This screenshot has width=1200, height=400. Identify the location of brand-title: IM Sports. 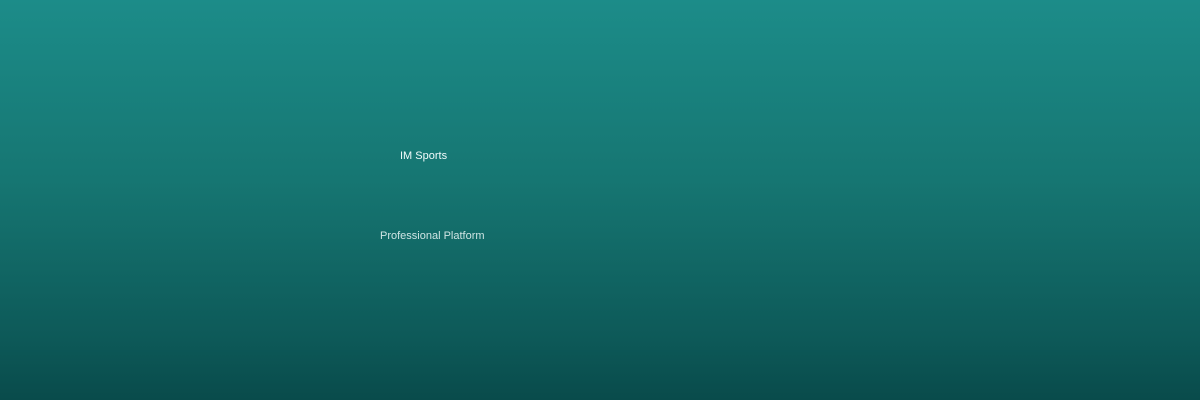
(424, 156).